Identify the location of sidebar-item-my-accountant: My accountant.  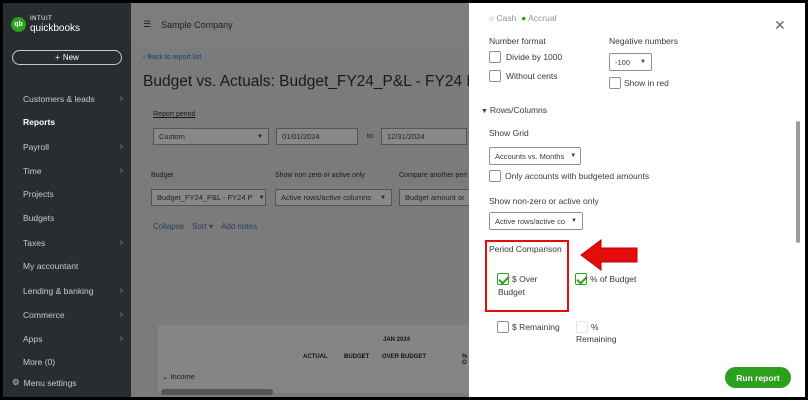
(73, 266).